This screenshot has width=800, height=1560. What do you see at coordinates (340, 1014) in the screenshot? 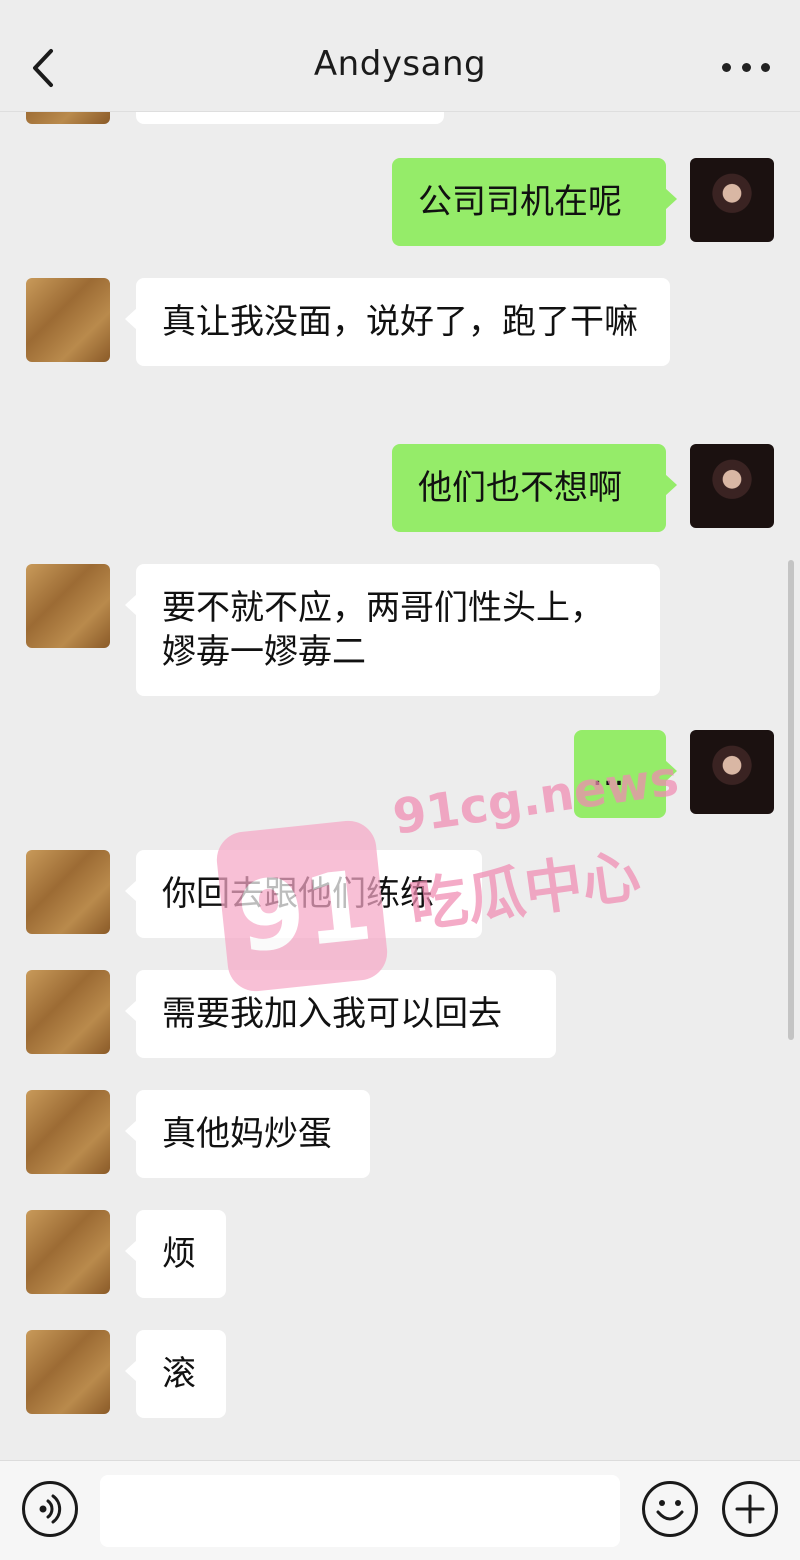
I see `message-bubble-incoming: 需要我加入我可以回去` at bounding box center [340, 1014].